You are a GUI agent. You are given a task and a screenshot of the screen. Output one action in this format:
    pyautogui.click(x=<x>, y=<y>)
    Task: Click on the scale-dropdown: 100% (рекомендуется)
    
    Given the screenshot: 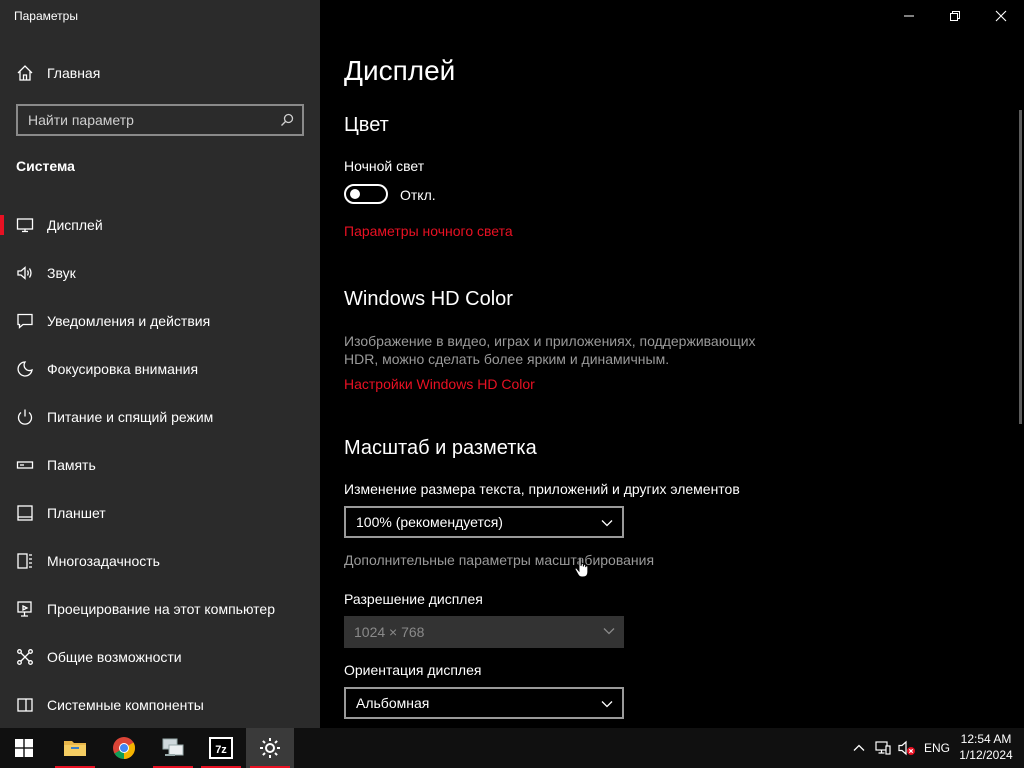 What is the action you would take?
    pyautogui.click(x=484, y=522)
    